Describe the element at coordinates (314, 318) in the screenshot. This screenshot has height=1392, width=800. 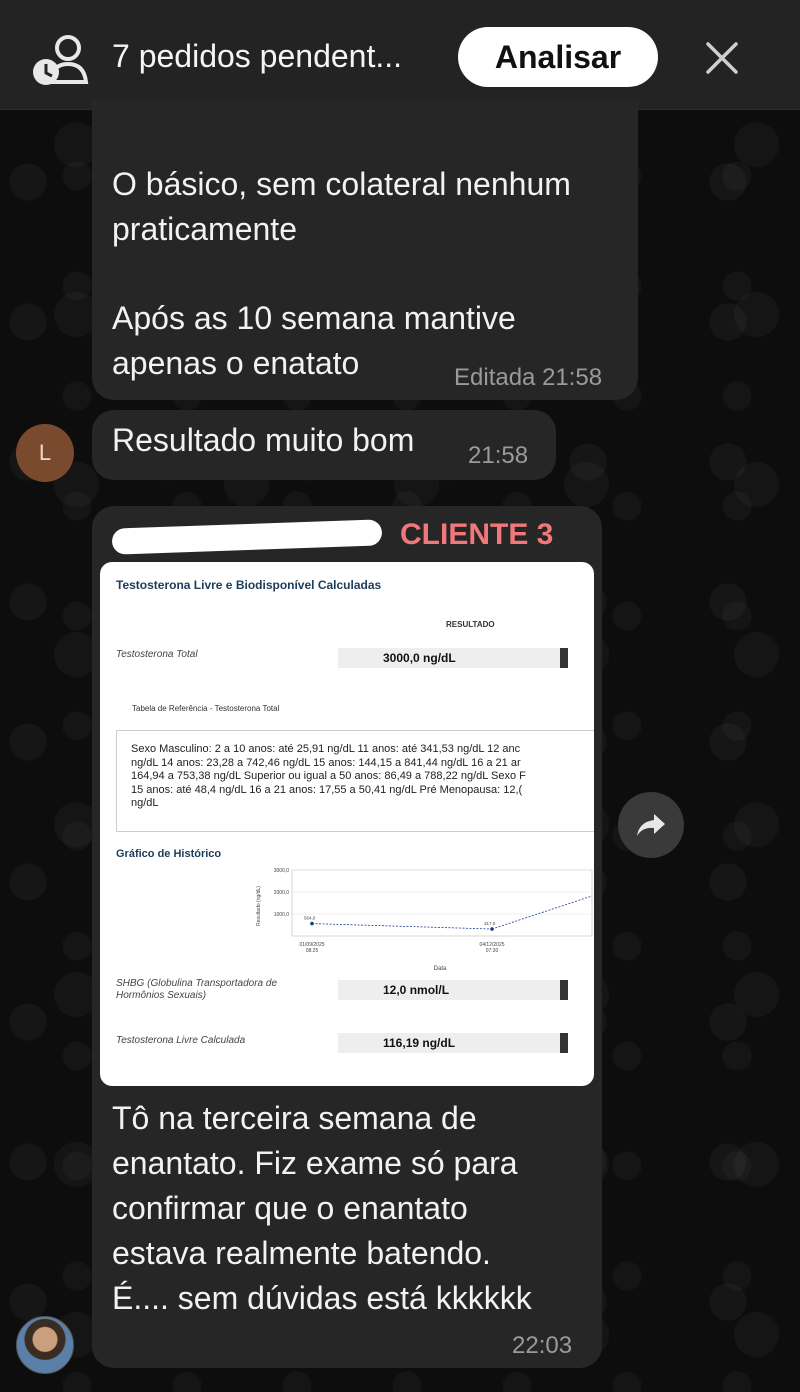
I see `message-line: Após as 10 semana mantive` at that location.